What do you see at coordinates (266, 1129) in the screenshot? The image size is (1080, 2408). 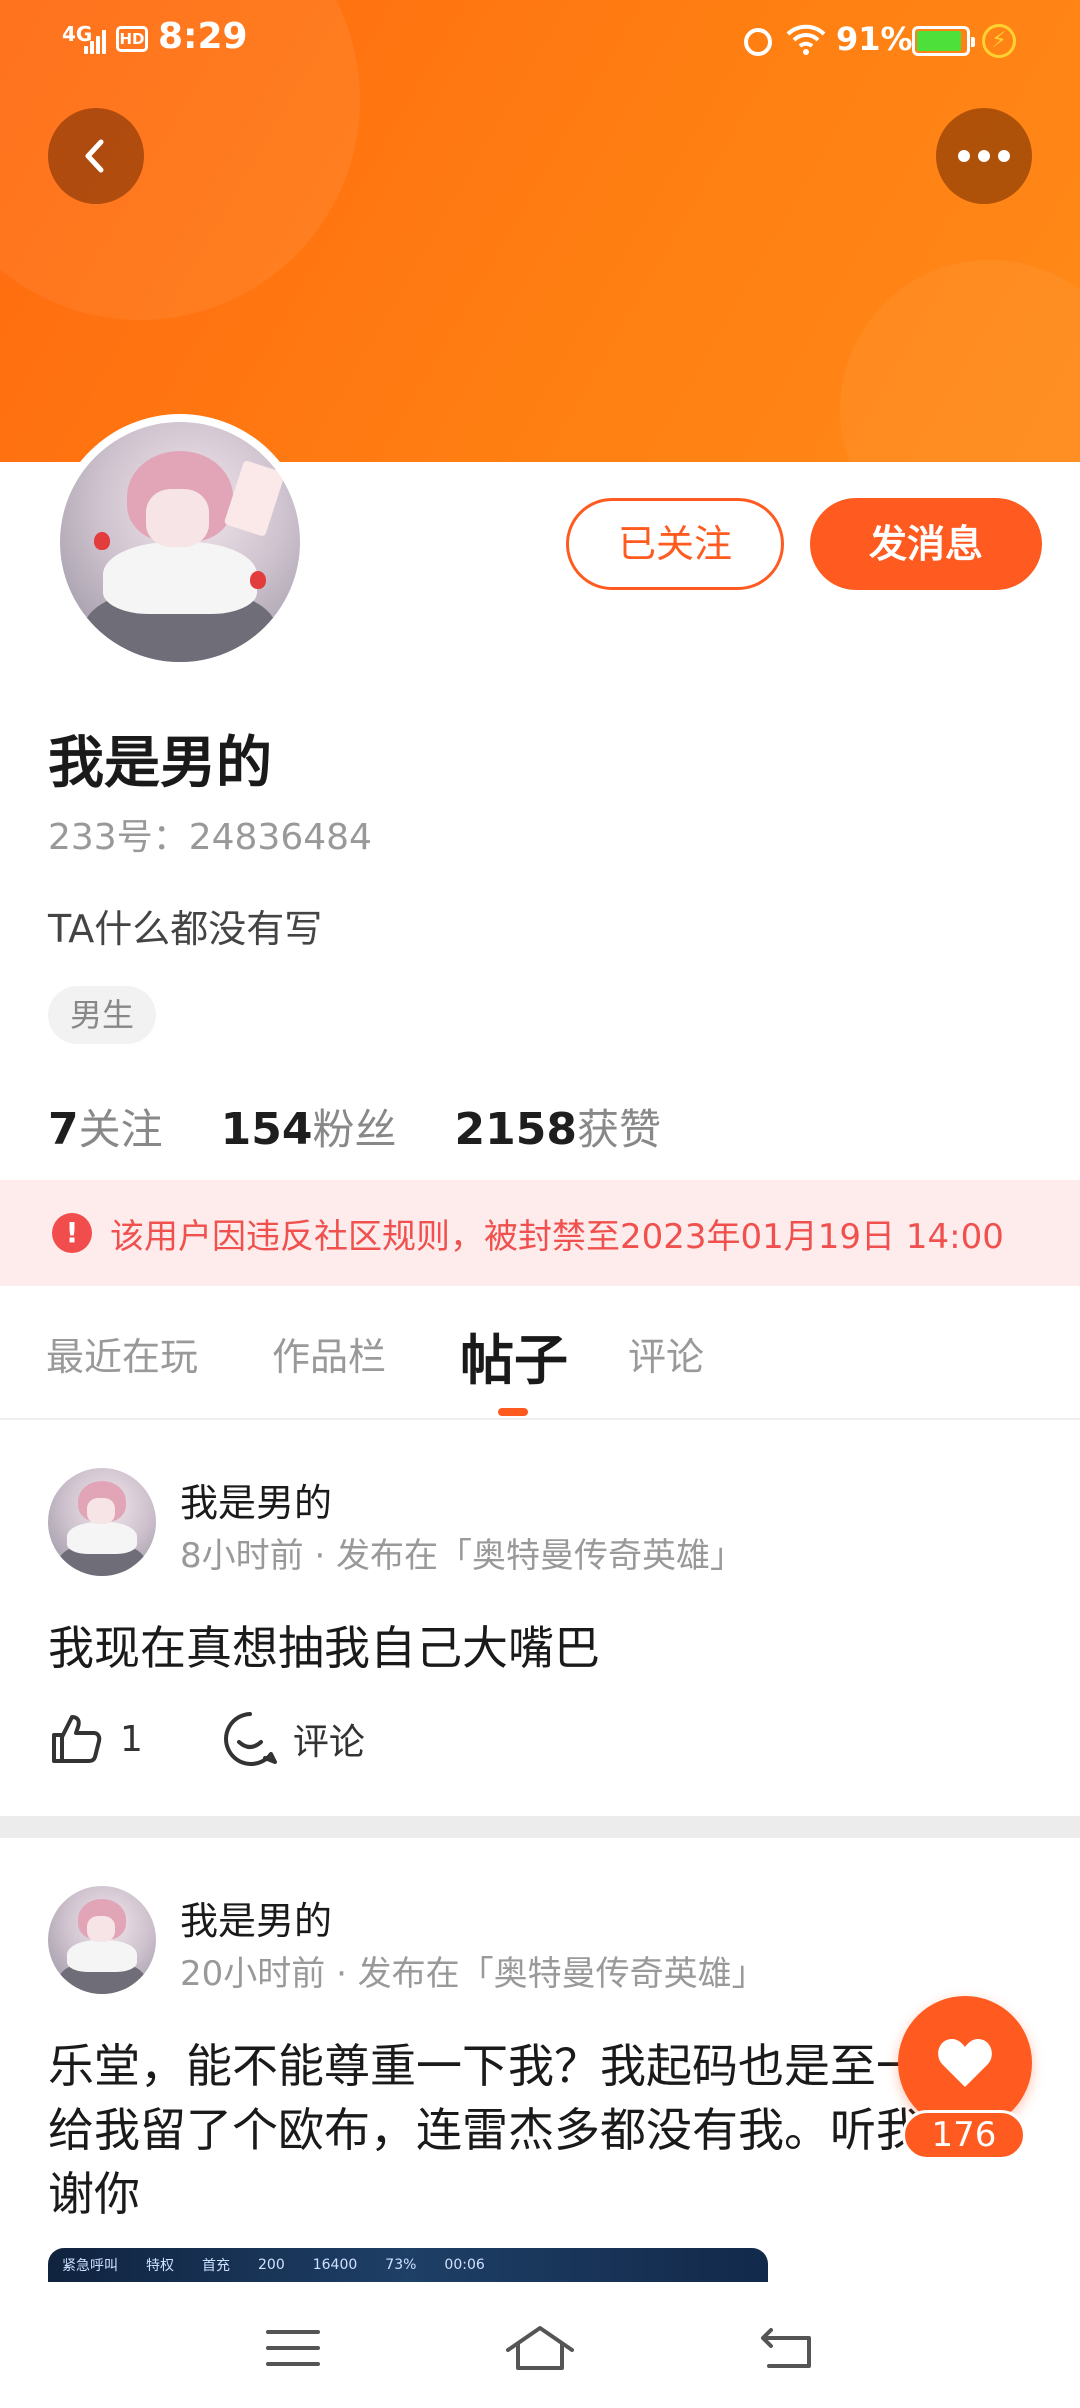 I see `stat-value: 154` at bounding box center [266, 1129].